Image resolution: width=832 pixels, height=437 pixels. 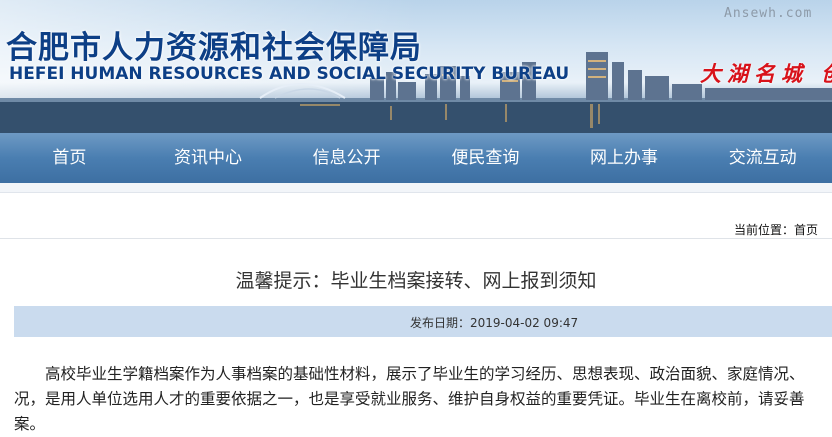 What do you see at coordinates (416, 238) in the screenshot?
I see `breadcrumb-divider` at bounding box center [416, 238].